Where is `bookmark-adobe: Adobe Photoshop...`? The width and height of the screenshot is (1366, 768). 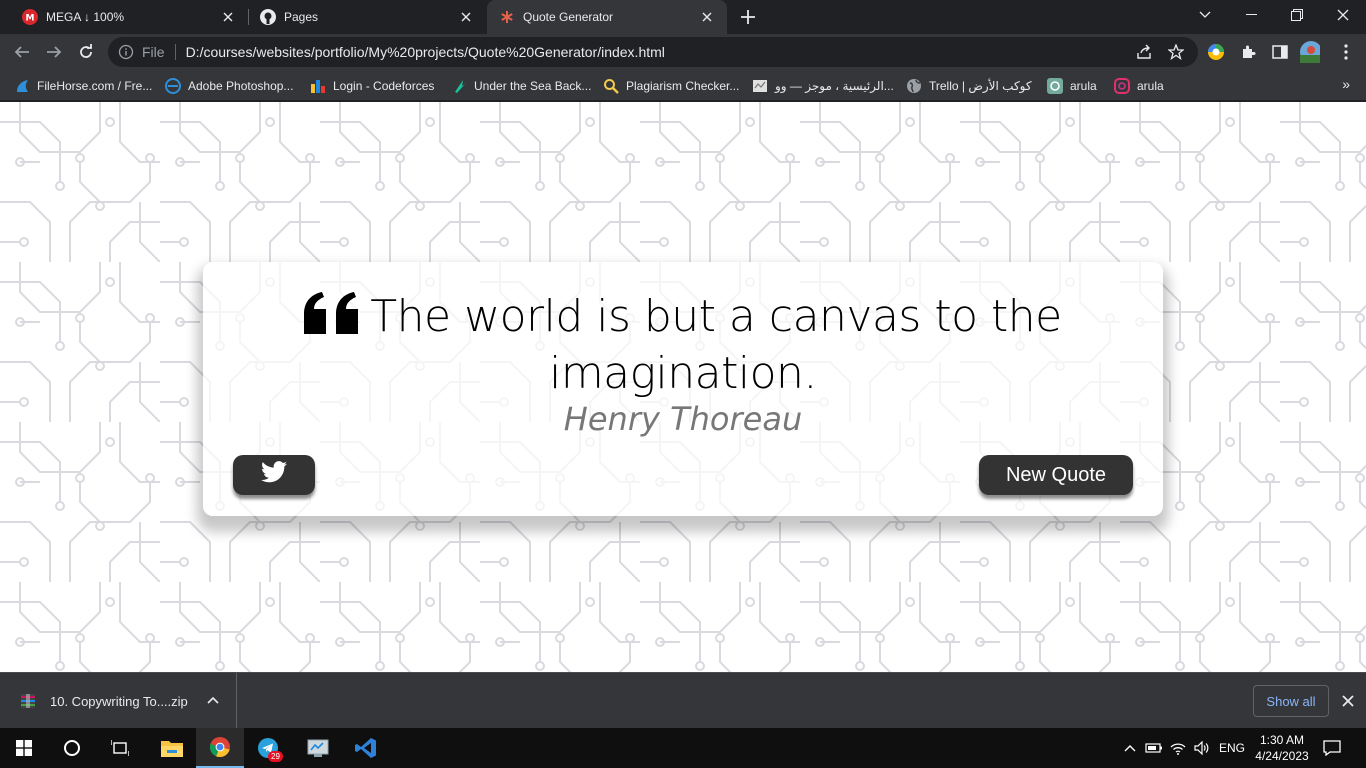 bookmark-adobe: Adobe Photoshop... is located at coordinates (229, 86).